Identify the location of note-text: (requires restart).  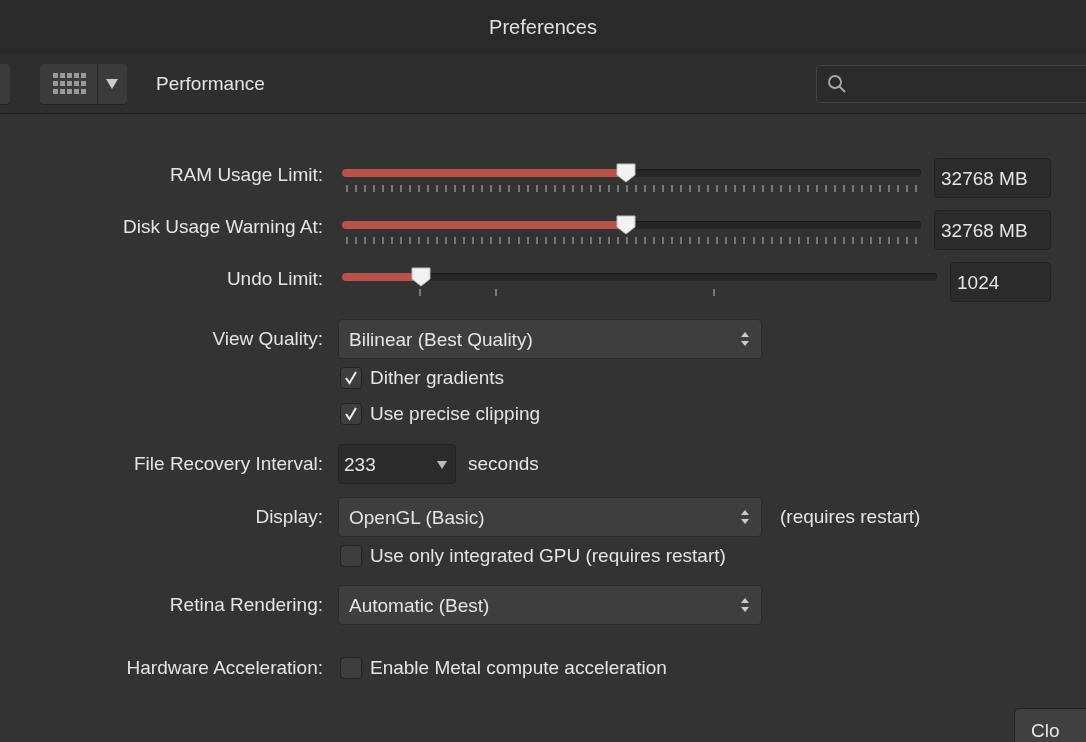
(850, 517).